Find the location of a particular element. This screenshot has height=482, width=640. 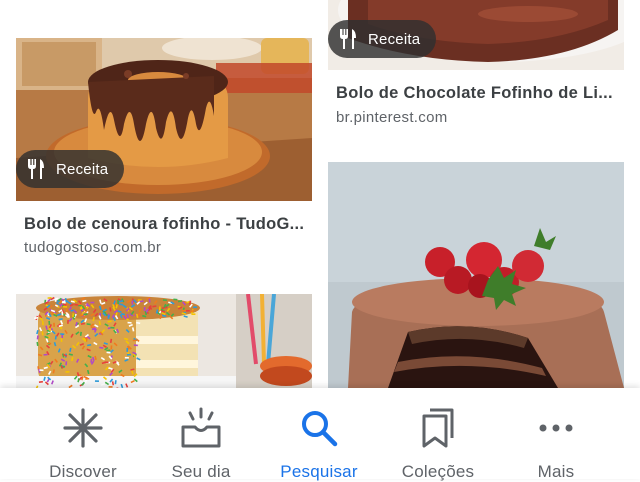

sunrise-icon is located at coordinates (201, 427).